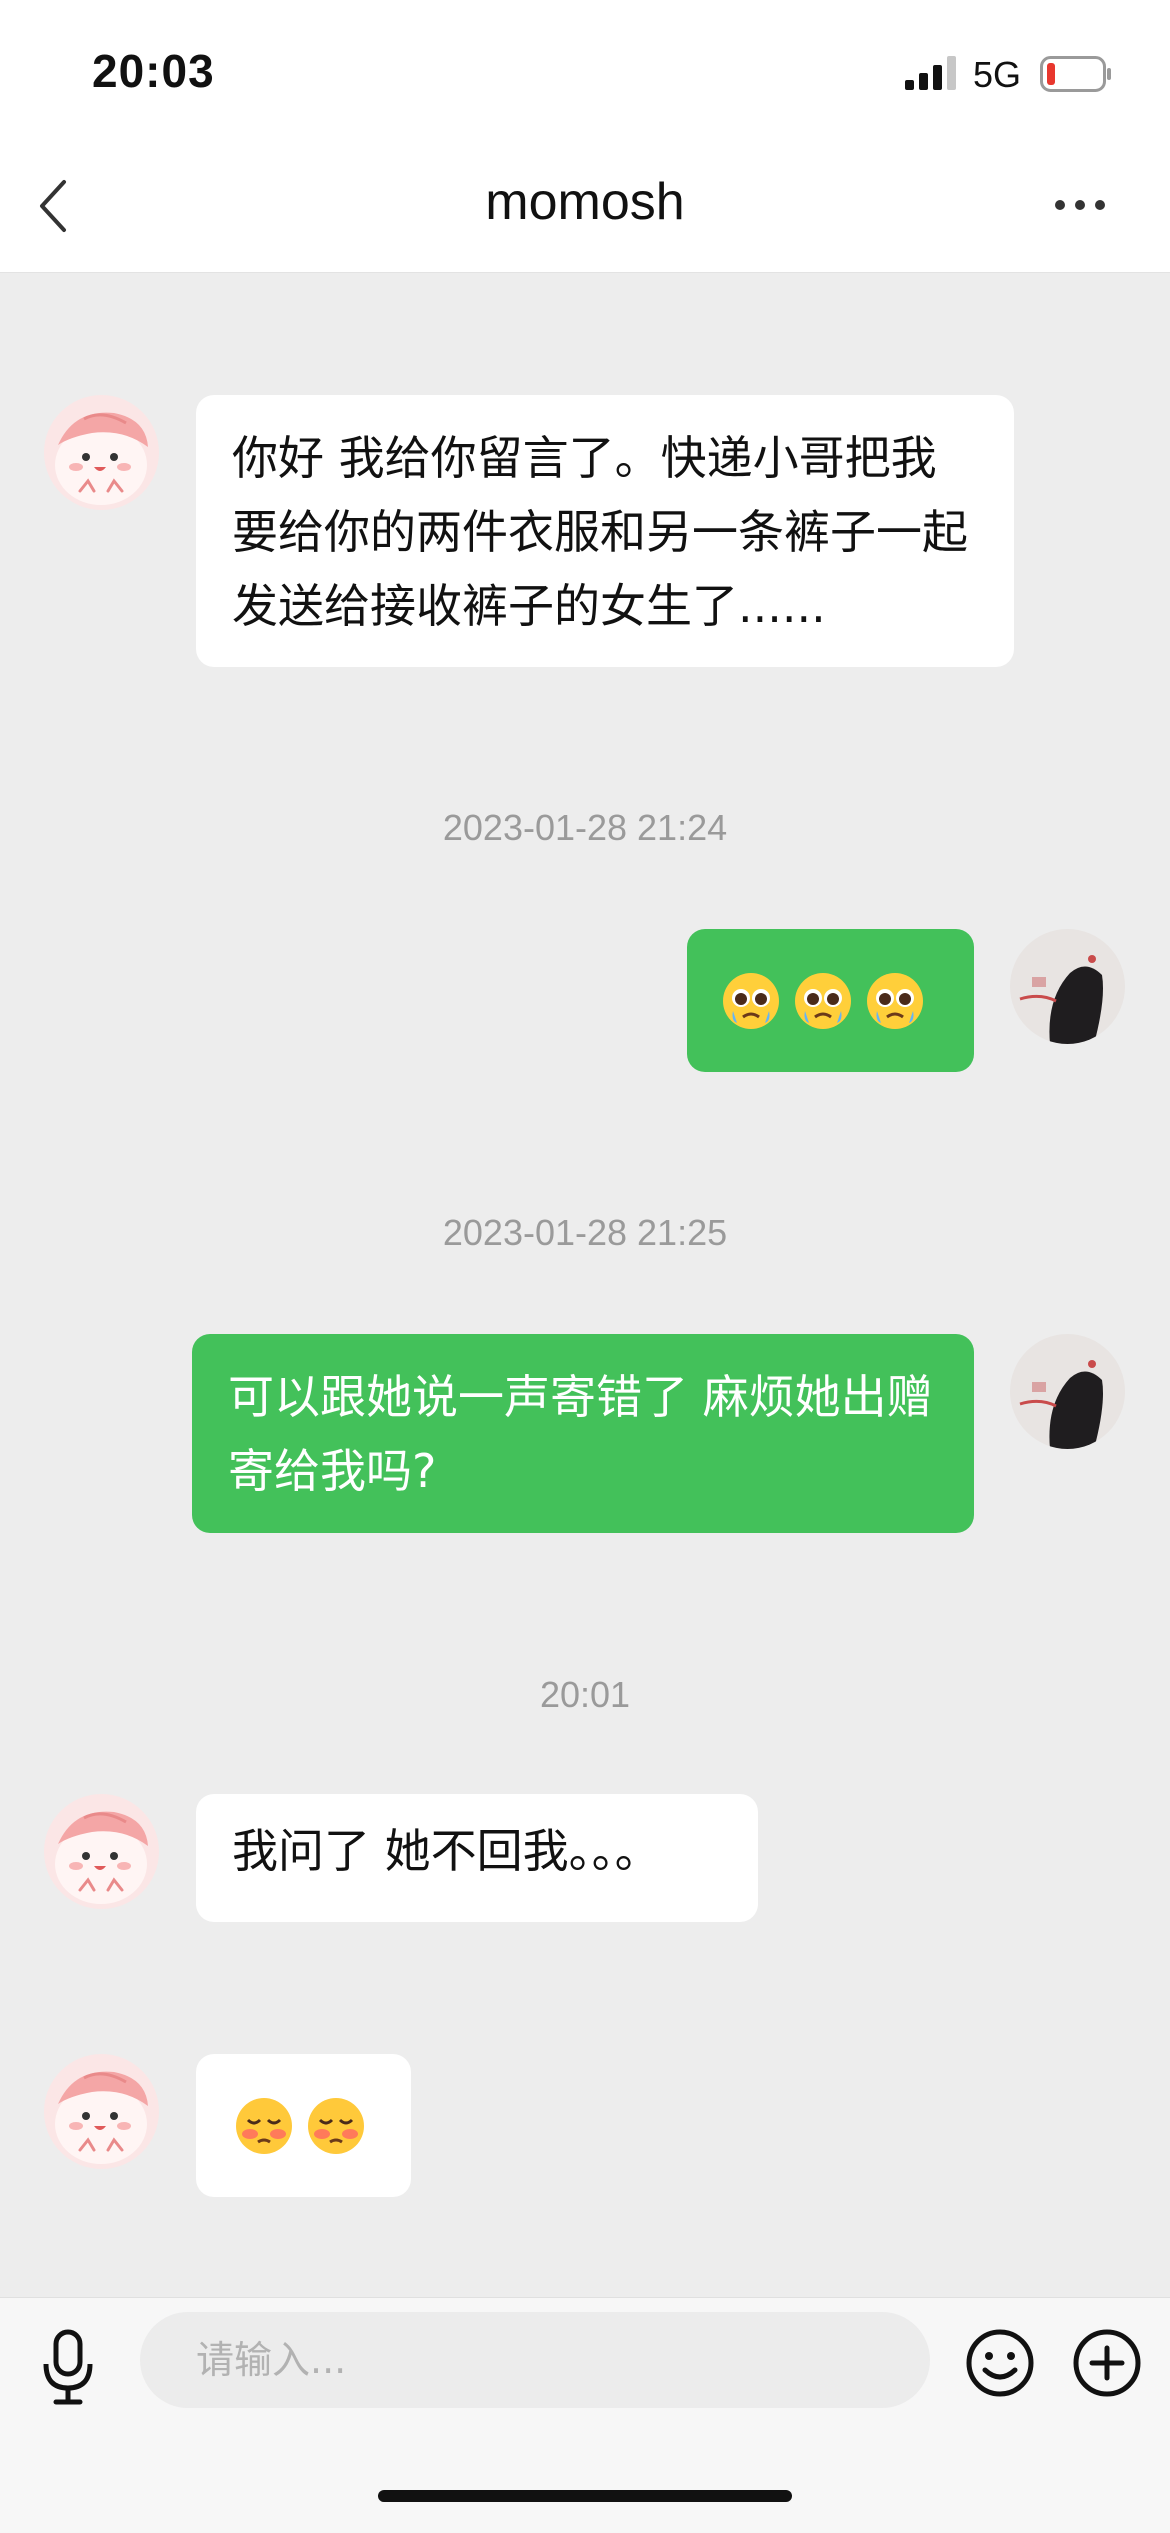  What do you see at coordinates (585, 2496) in the screenshot?
I see `home-indicator` at bounding box center [585, 2496].